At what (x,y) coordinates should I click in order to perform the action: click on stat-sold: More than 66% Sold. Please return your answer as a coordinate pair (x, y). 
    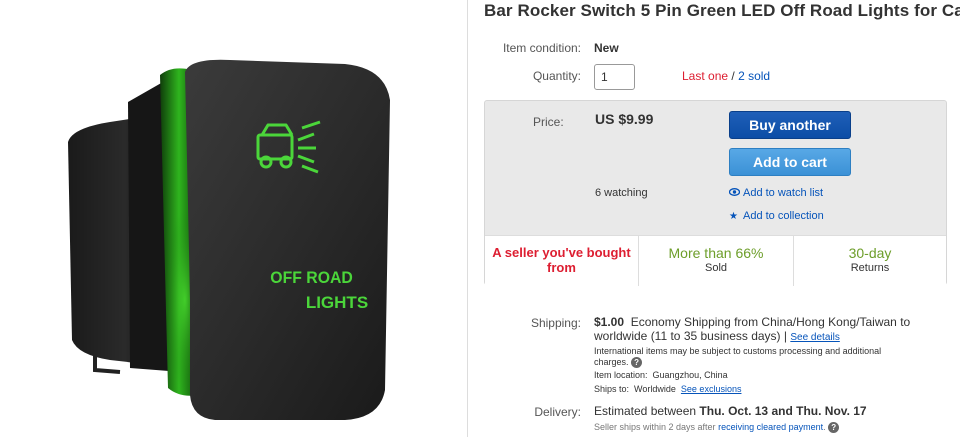
    Looking at the image, I should click on (716, 261).